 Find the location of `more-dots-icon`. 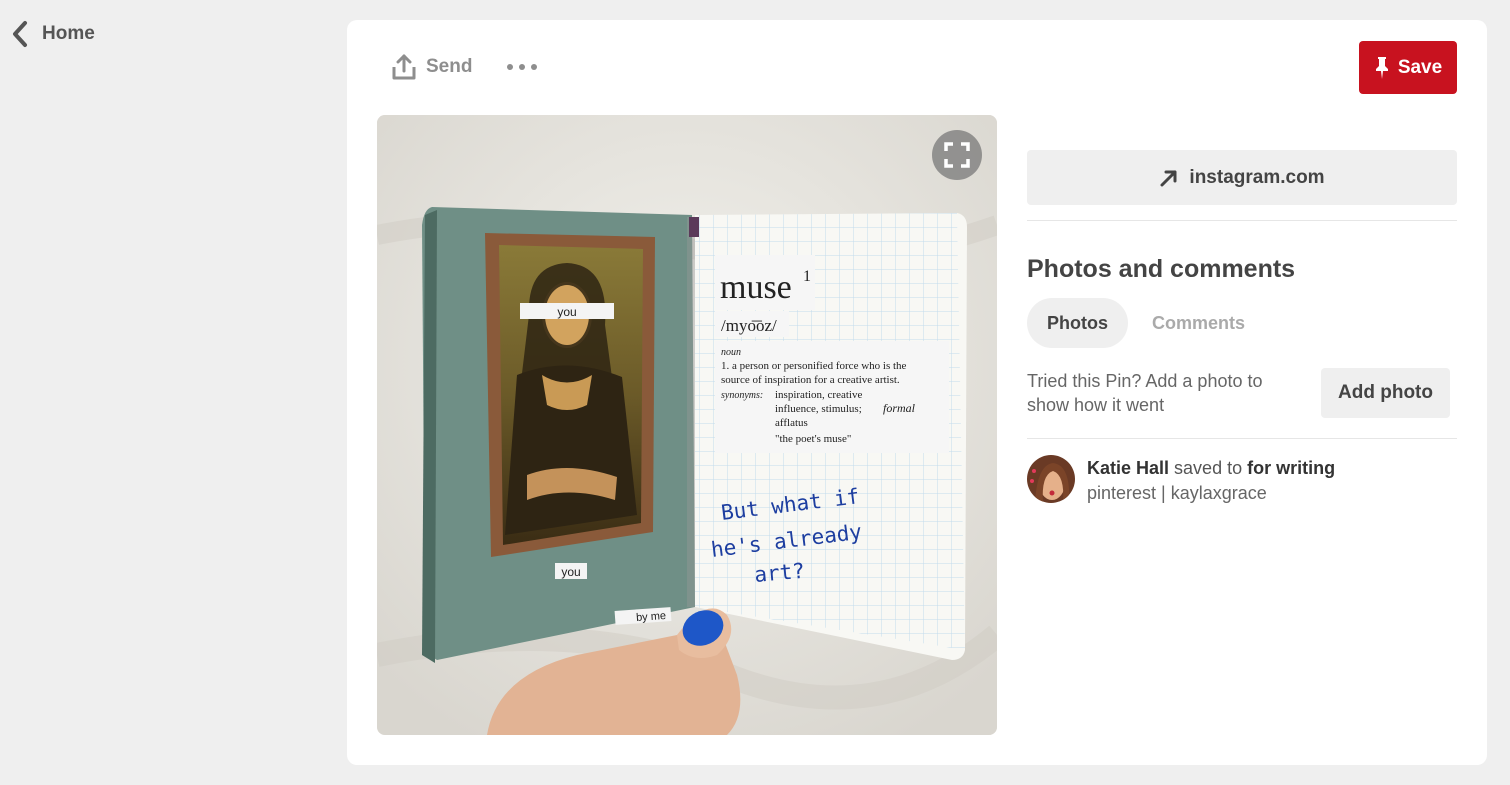

more-dots-icon is located at coordinates (522, 67).